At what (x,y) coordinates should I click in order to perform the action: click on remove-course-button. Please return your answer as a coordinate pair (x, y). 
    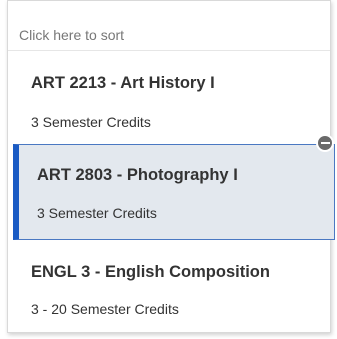
    Looking at the image, I should click on (325, 143).